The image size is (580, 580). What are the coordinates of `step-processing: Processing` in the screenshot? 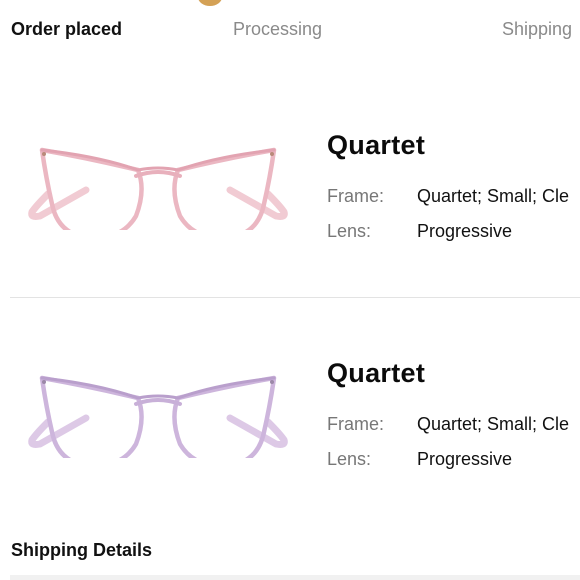 It's located at (278, 29).